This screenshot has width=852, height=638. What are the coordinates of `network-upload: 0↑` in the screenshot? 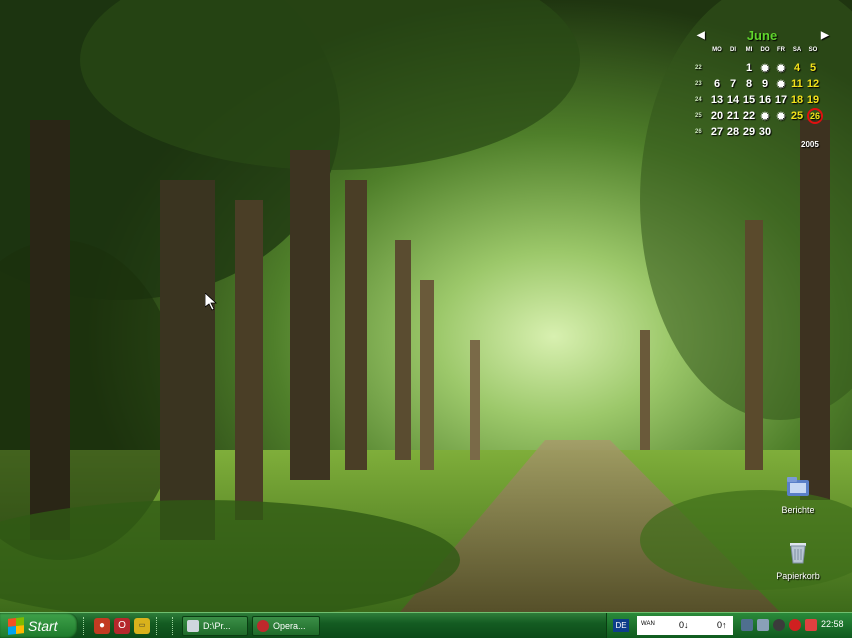 It's located at (722, 625).